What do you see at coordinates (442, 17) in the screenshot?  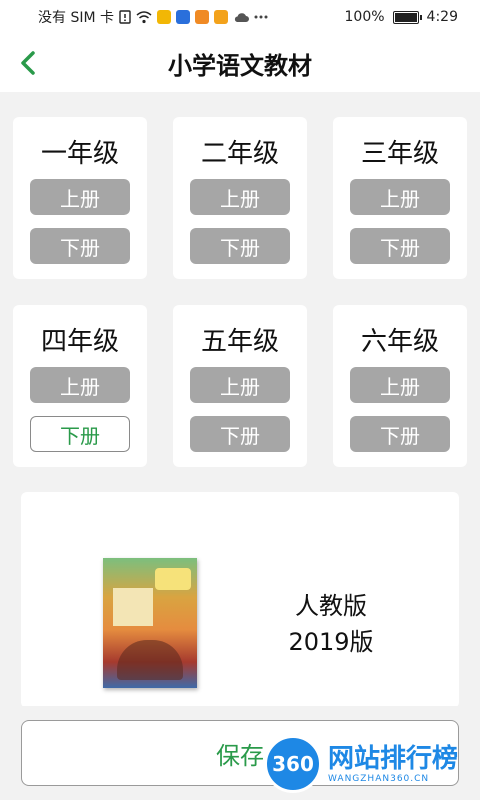 I see `clock: 4:29` at bounding box center [442, 17].